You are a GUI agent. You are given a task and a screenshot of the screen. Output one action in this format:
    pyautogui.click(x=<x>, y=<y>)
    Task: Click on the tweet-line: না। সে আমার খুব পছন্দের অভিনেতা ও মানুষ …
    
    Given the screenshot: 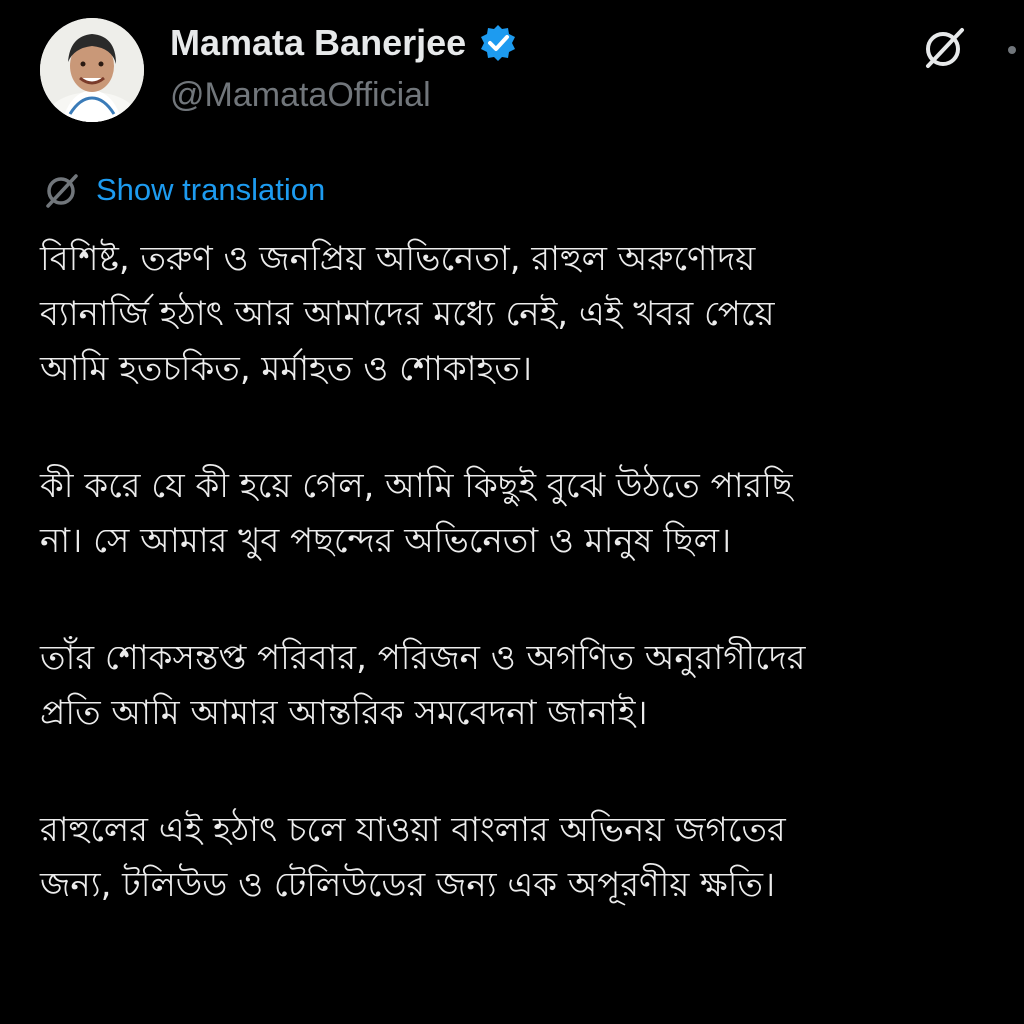 What is the action you would take?
    pyautogui.click(x=386, y=541)
    